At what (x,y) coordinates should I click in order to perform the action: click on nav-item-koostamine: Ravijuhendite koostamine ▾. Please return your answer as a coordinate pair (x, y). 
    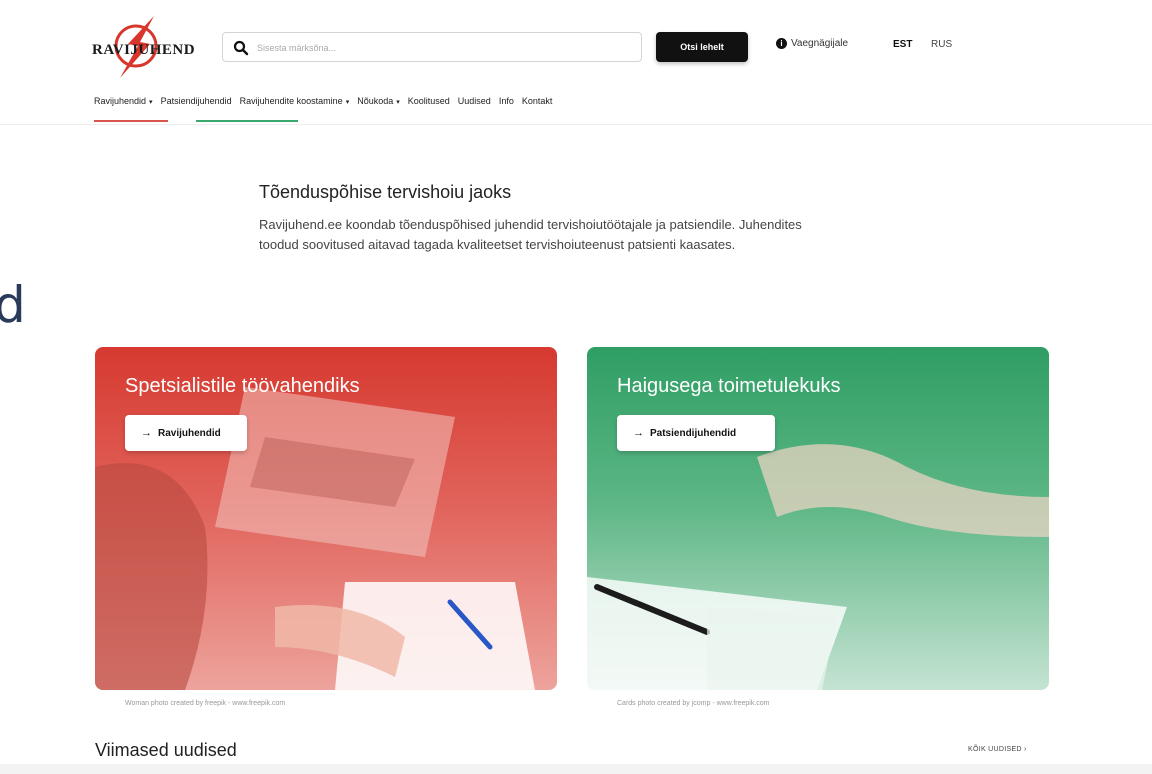
    Looking at the image, I should click on (295, 101).